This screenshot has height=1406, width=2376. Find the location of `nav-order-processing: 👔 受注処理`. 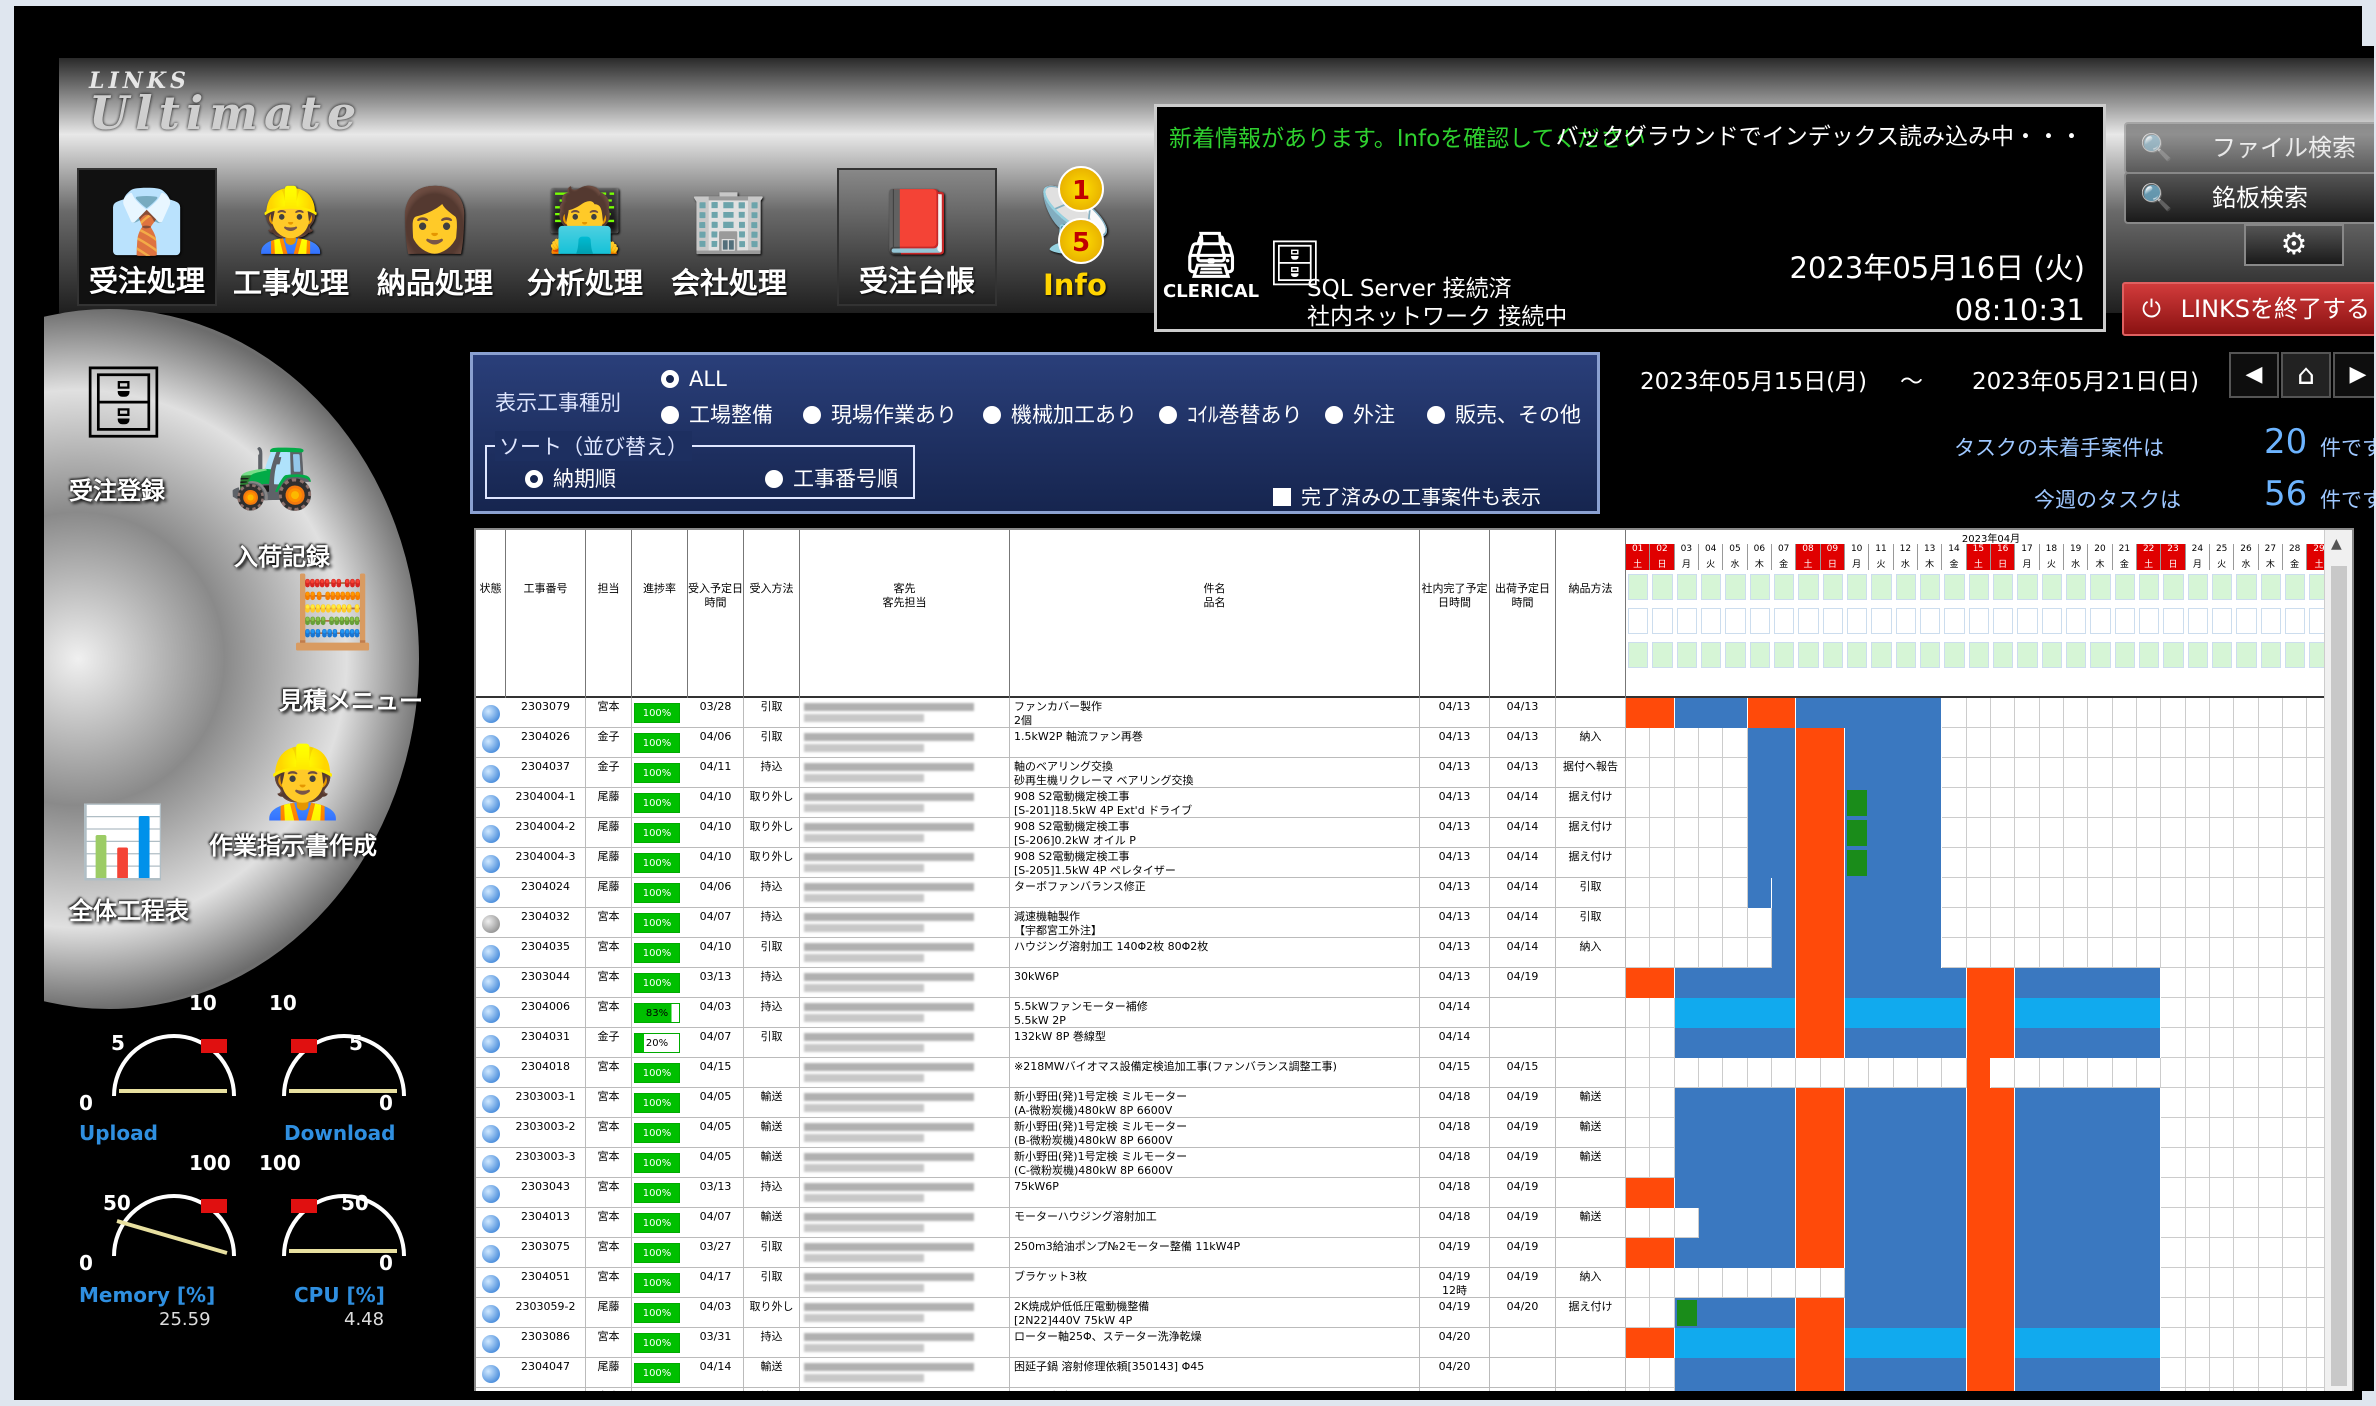

nav-order-processing: 👔 受注処理 is located at coordinates (147, 237).